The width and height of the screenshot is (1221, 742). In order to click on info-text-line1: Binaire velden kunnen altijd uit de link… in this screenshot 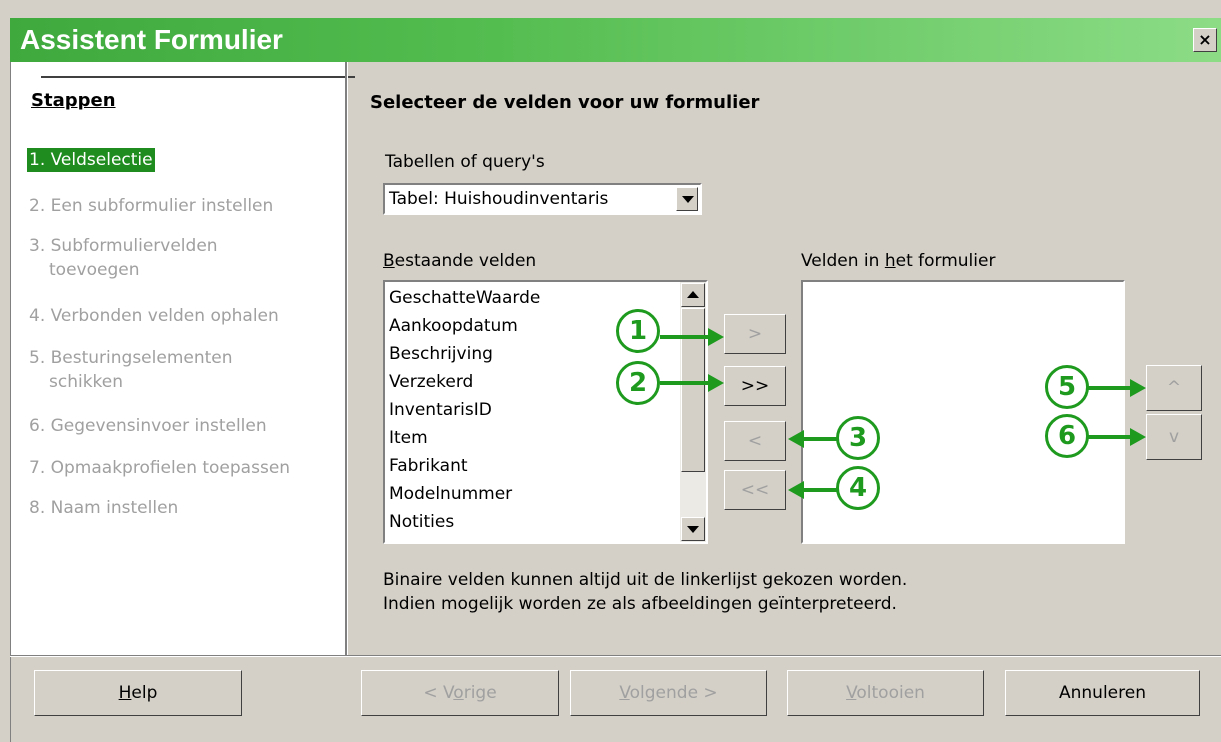, I will do `click(645, 580)`.